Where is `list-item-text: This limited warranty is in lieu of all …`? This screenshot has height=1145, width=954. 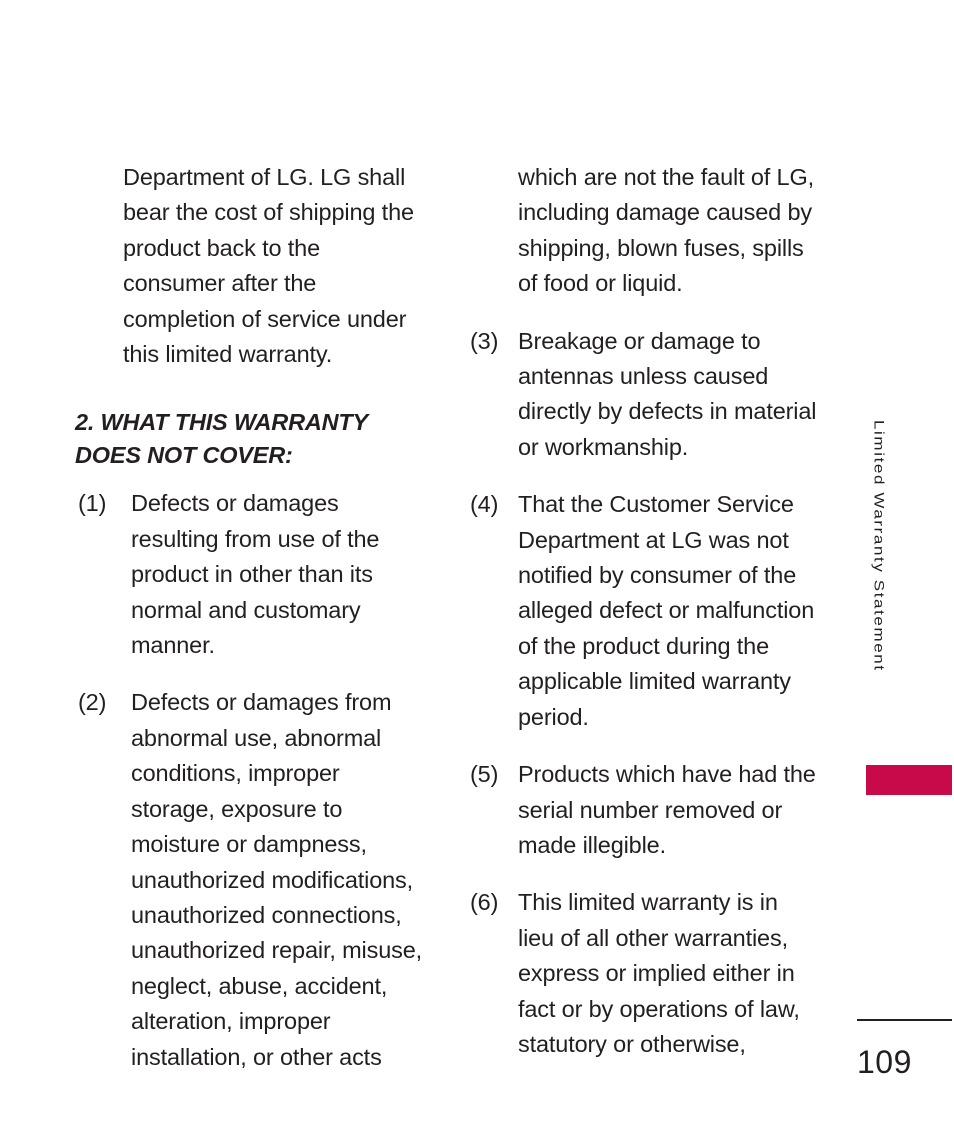 list-item-text: This limited warranty is in lieu of all … is located at coordinates (659, 973).